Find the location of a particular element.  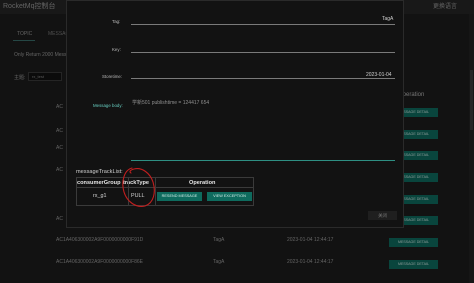

tag-value: TagA is located at coordinates (388, 19).